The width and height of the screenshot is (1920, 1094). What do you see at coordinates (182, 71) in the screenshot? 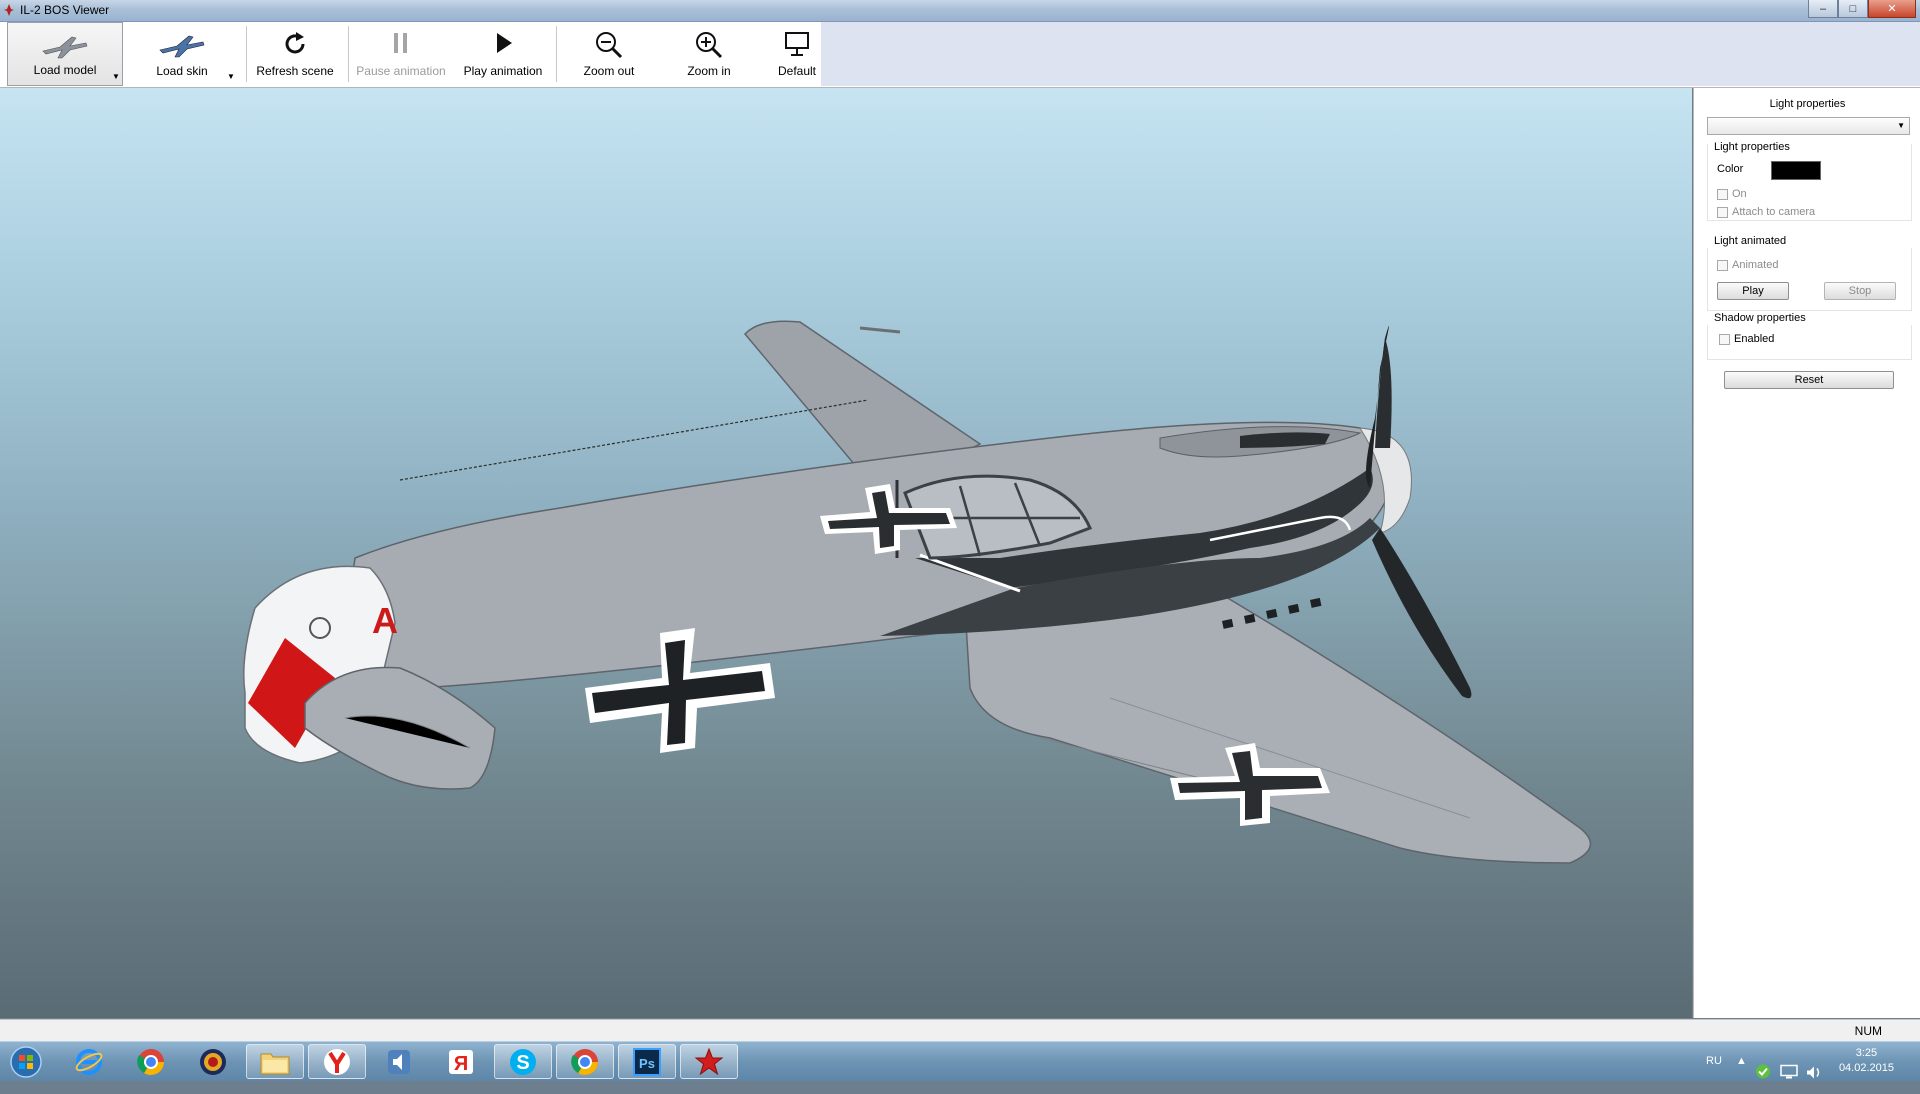
I see `load-skin-label: Load skin` at bounding box center [182, 71].